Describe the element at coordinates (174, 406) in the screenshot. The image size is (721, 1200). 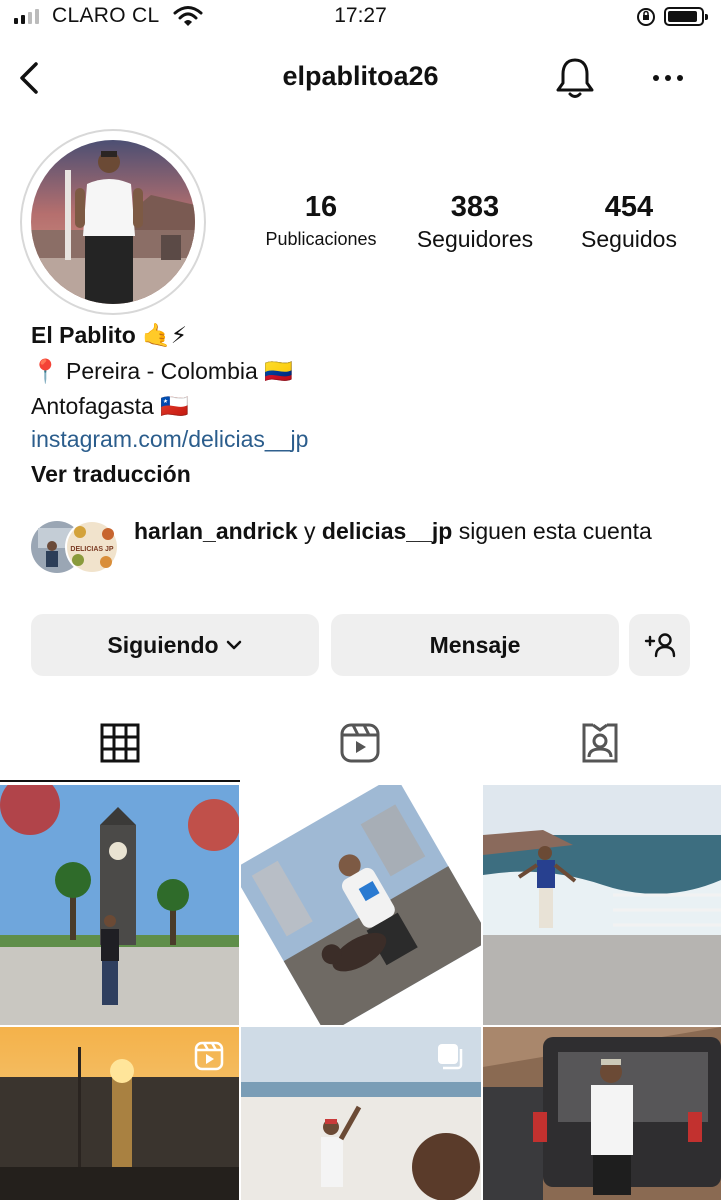
I see `chile-flag-icon: 🇨🇱` at that location.